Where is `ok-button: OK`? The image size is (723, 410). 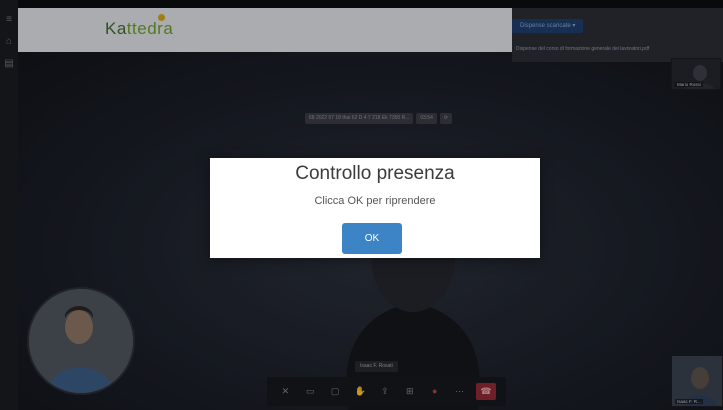 ok-button: OK is located at coordinates (372, 238).